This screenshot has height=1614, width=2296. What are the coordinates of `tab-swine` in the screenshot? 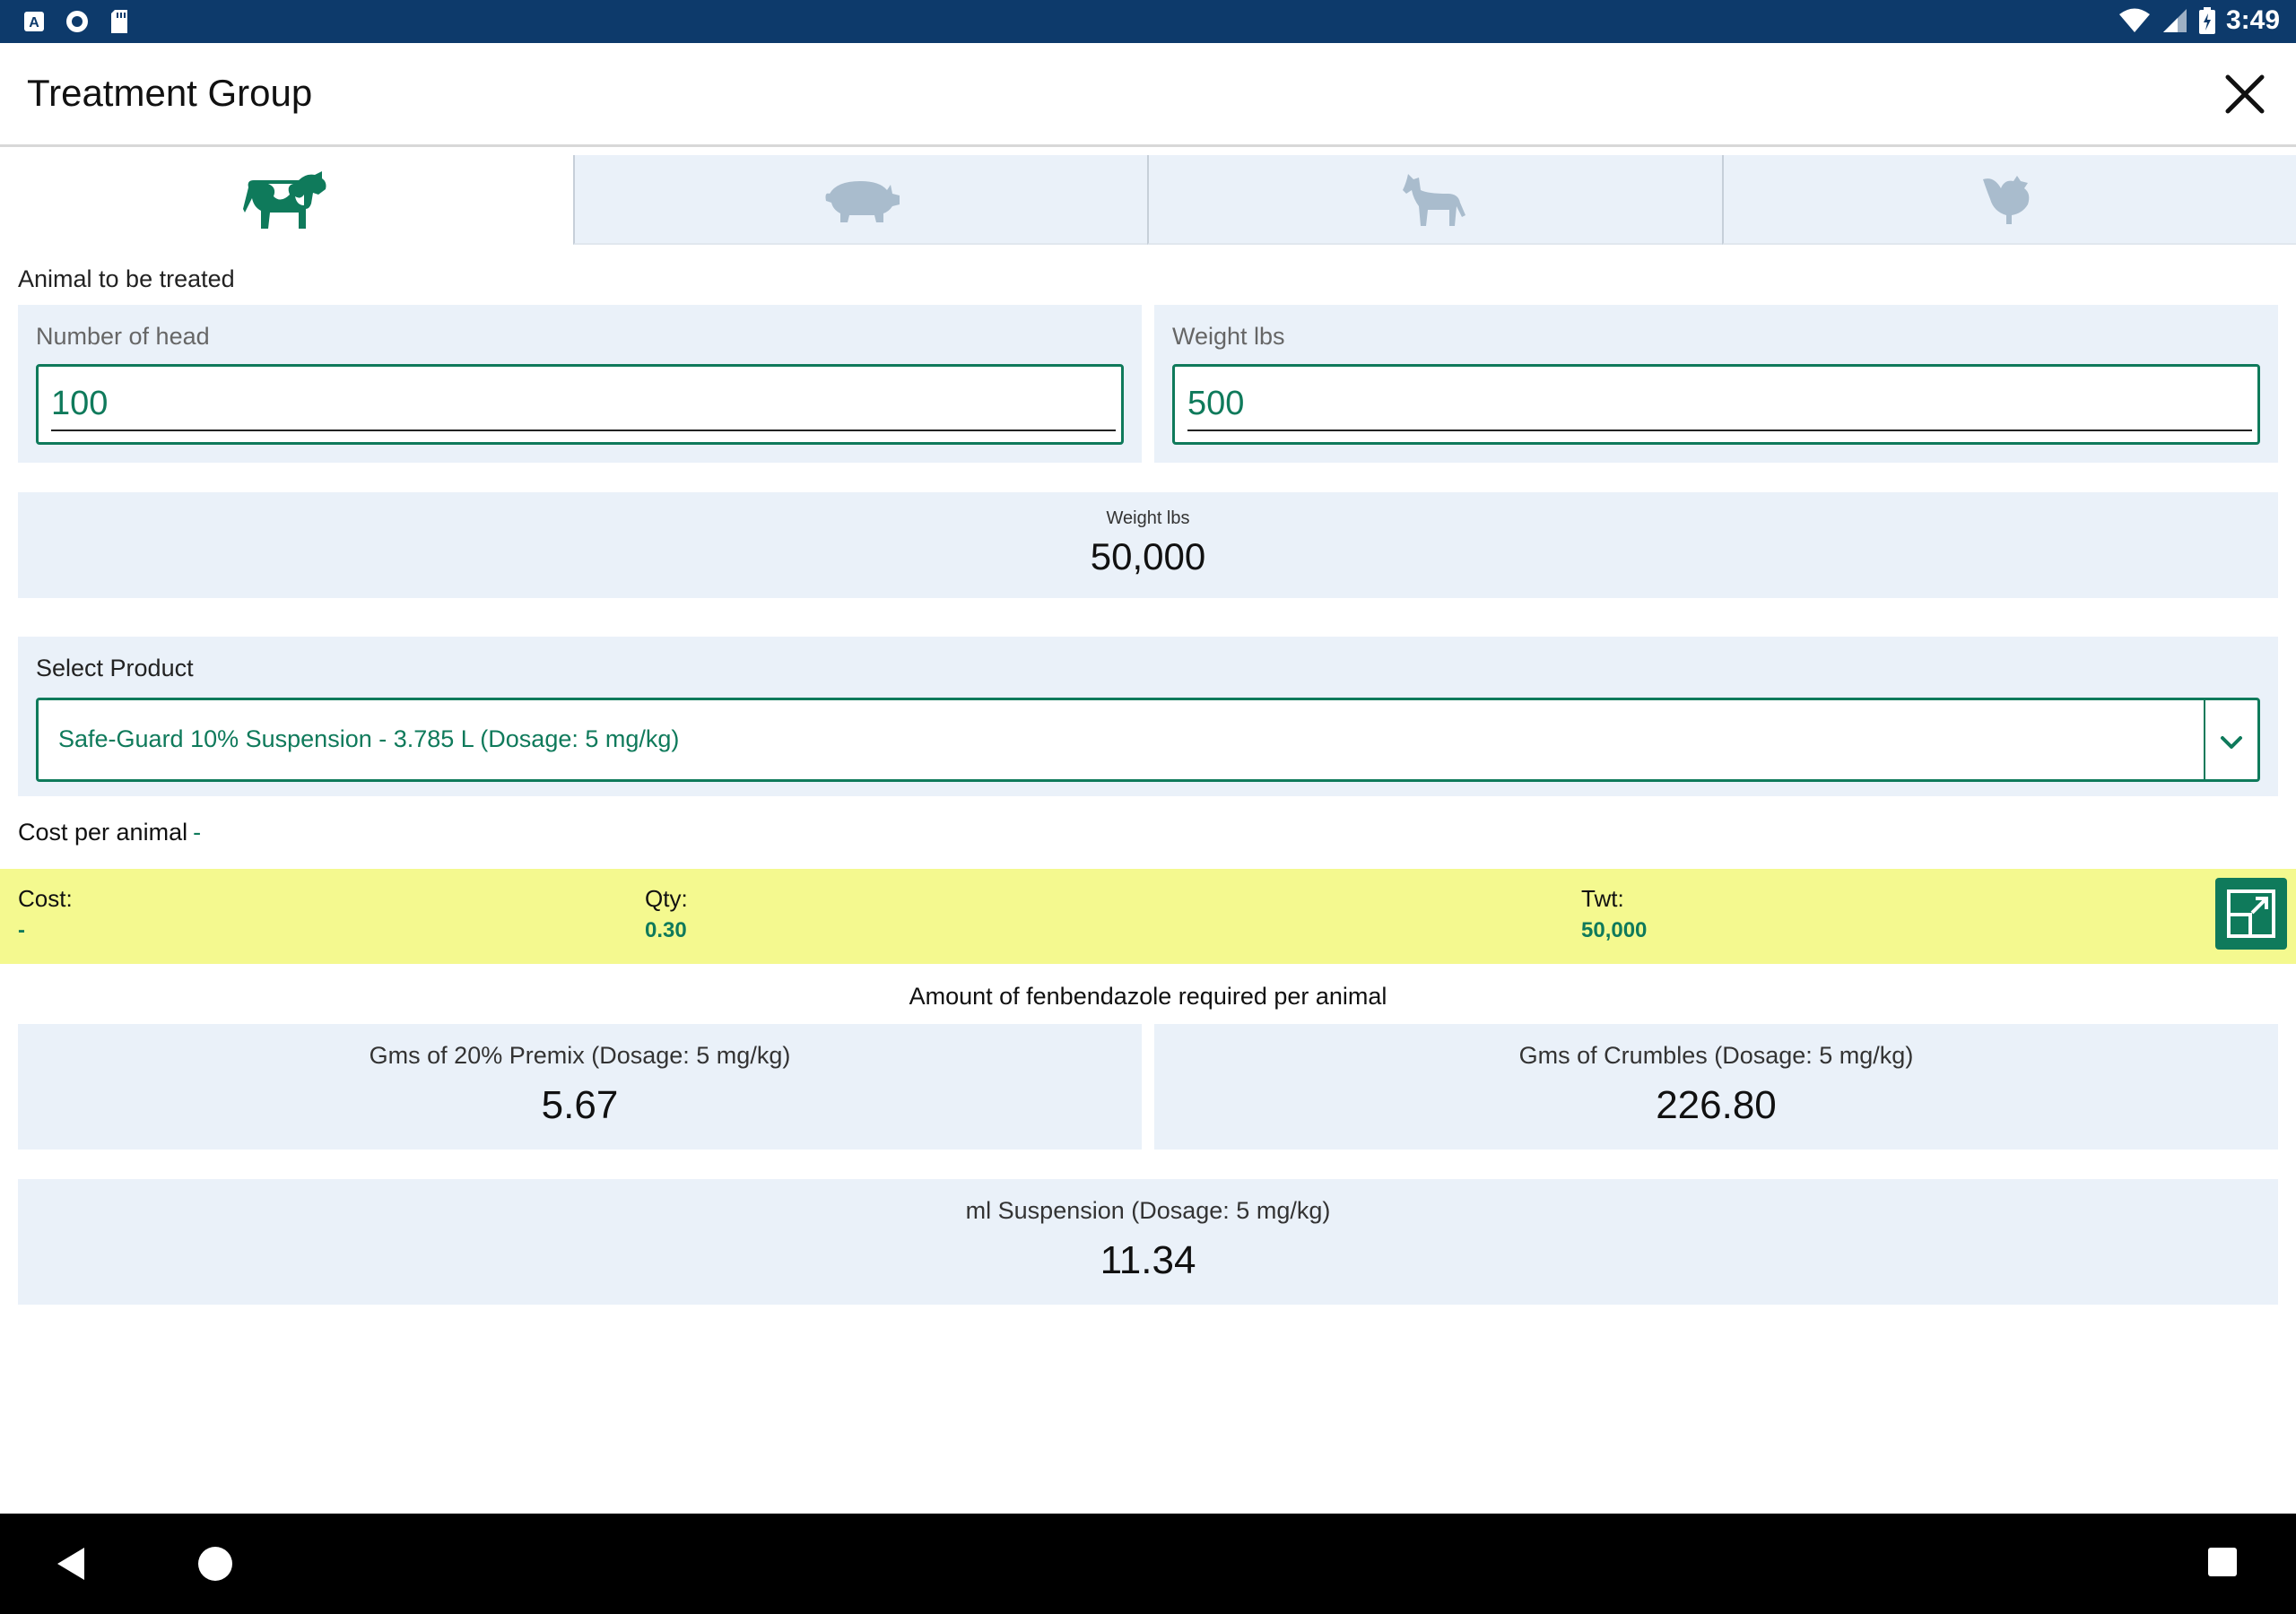 It's located at (859, 200).